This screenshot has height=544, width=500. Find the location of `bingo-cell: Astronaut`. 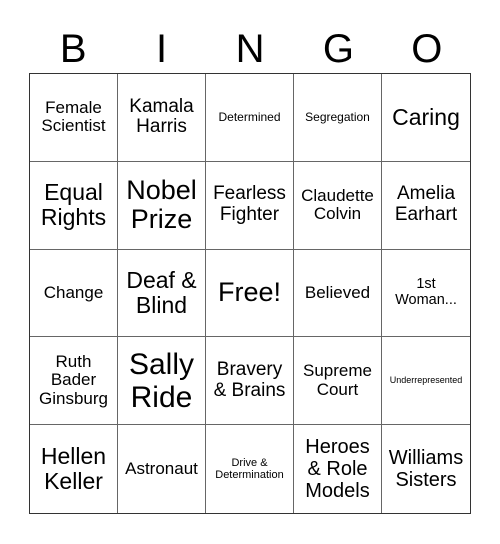

bingo-cell: Astronaut is located at coordinates (162, 469).